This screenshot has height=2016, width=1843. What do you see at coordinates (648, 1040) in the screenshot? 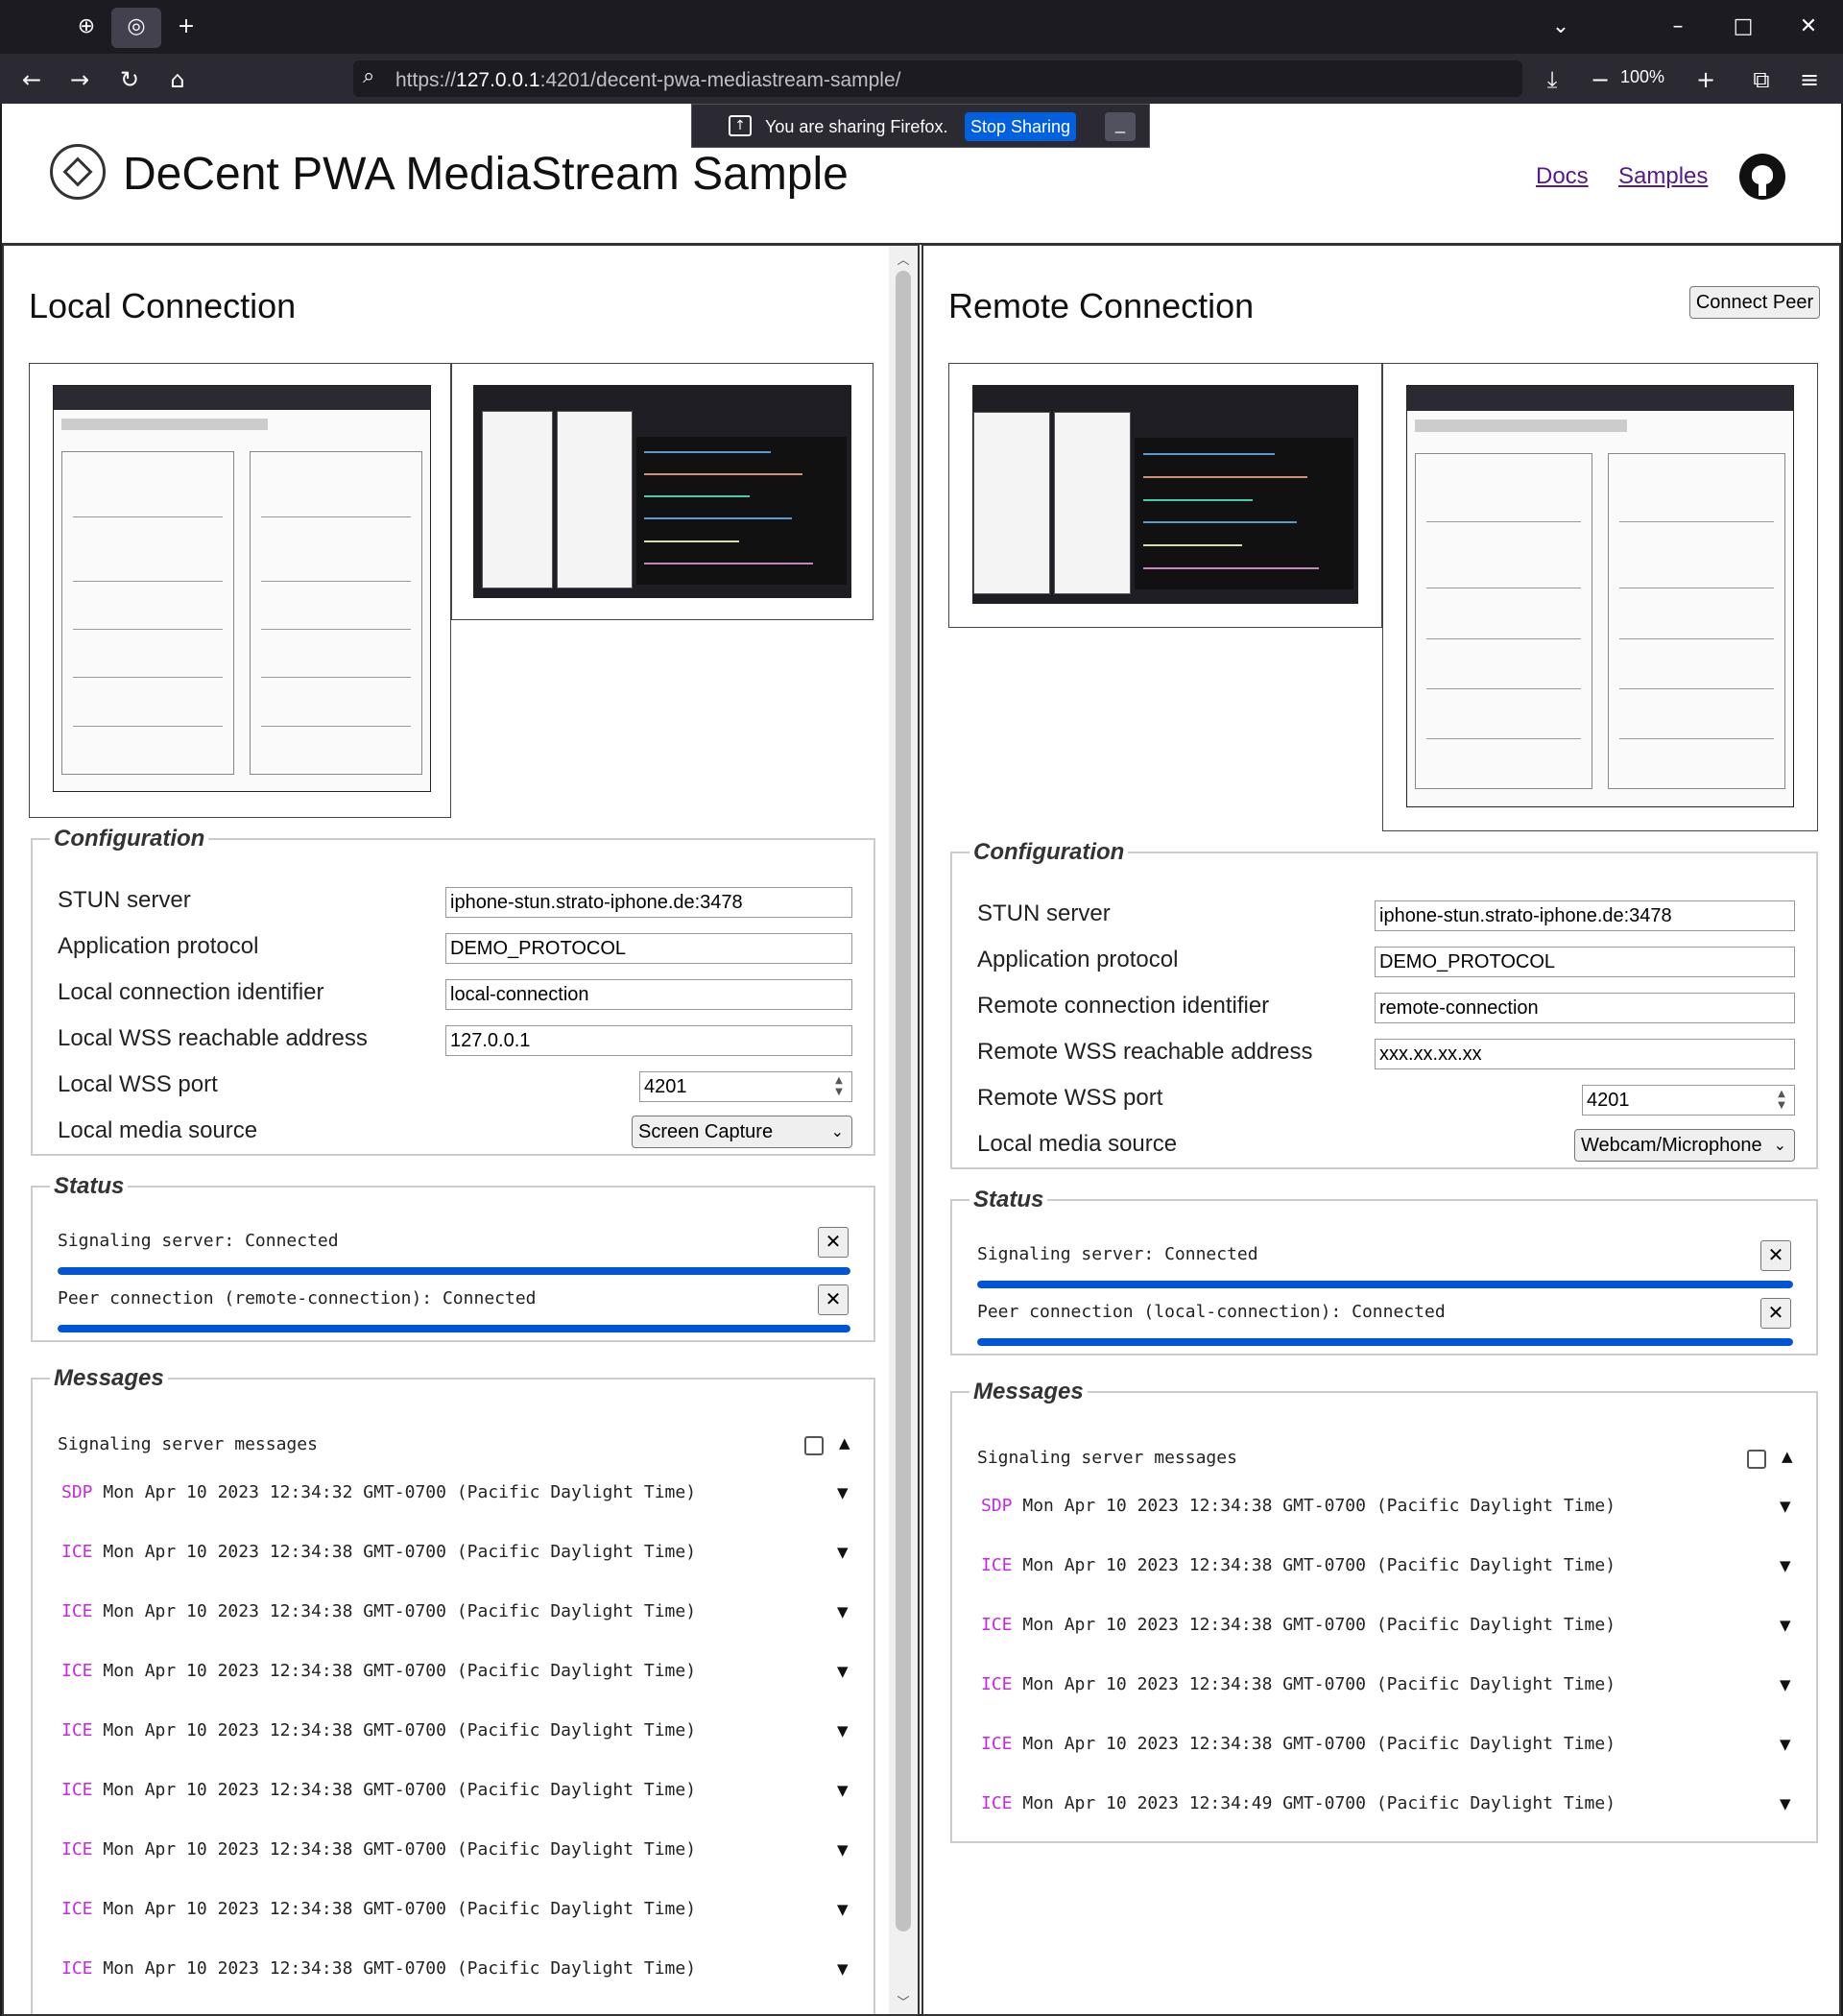
I see `wss-address-input: 127.0.0.1` at bounding box center [648, 1040].